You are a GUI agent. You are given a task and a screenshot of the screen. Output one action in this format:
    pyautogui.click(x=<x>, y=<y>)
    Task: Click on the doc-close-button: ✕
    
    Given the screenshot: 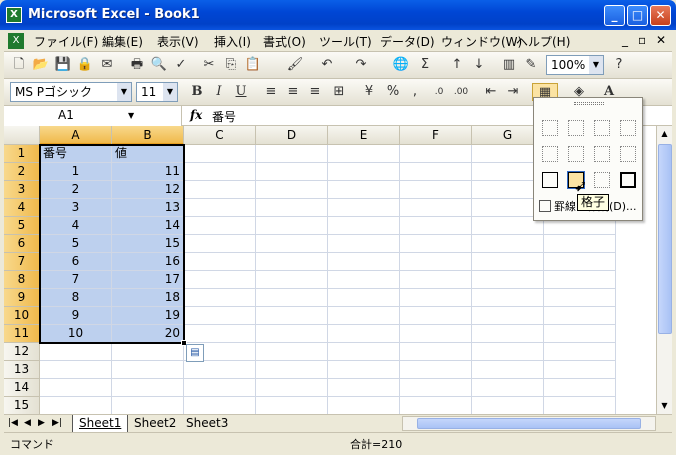 What is the action you would take?
    pyautogui.click(x=661, y=40)
    